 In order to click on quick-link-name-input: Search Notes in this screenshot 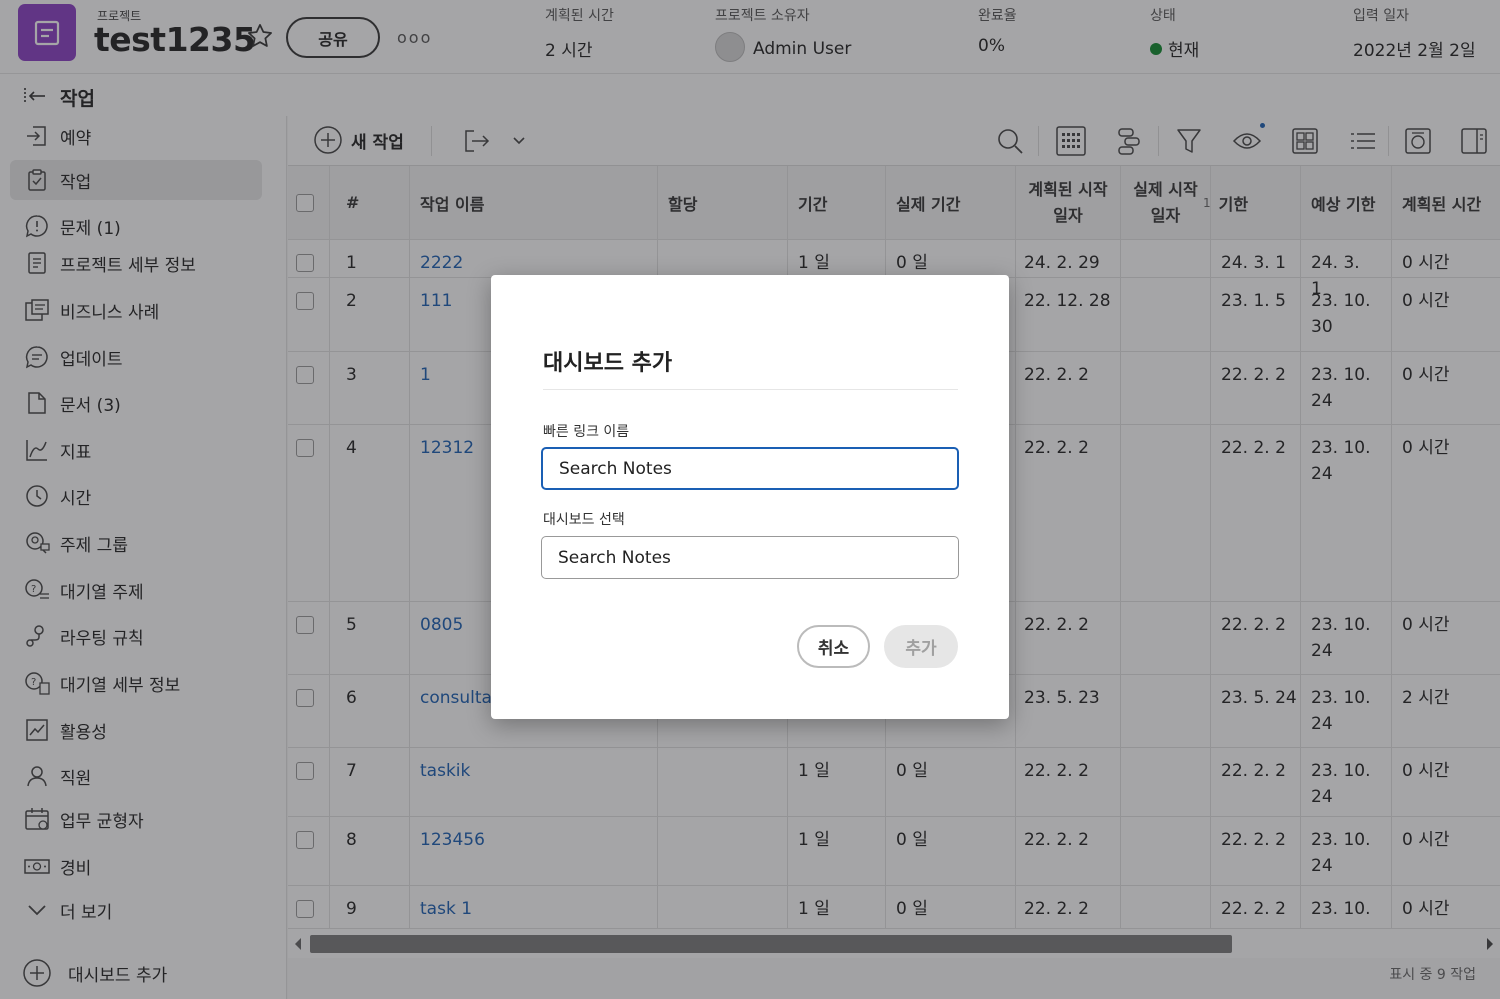, I will do `click(750, 468)`.